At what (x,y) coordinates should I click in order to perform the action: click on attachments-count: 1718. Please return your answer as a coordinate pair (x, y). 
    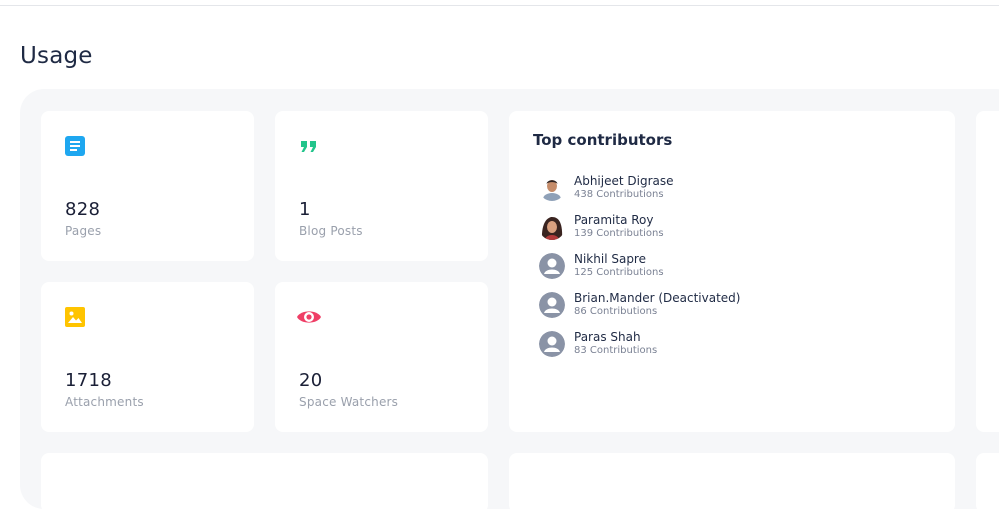
    Looking at the image, I should click on (89, 380).